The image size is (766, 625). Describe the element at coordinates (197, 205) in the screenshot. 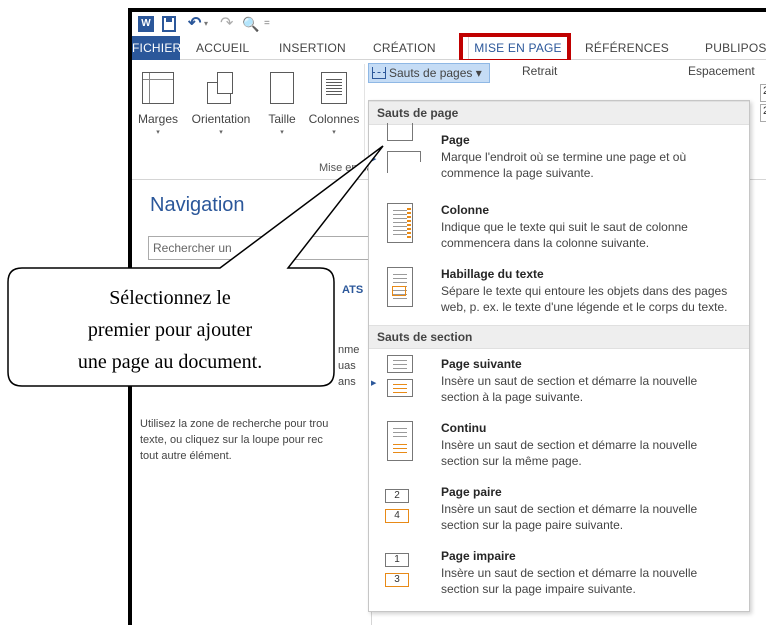

I see `navigation-title: Navigation` at that location.